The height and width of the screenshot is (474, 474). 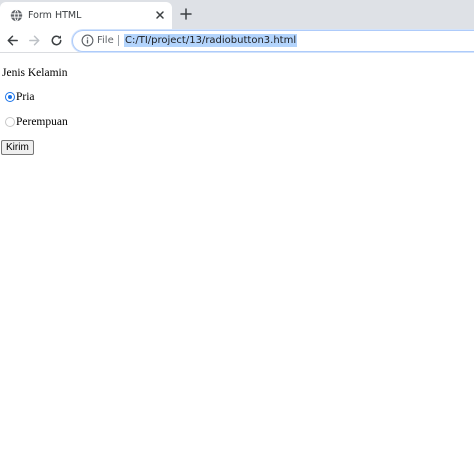 I want to click on globe-icon, so click(x=16, y=15).